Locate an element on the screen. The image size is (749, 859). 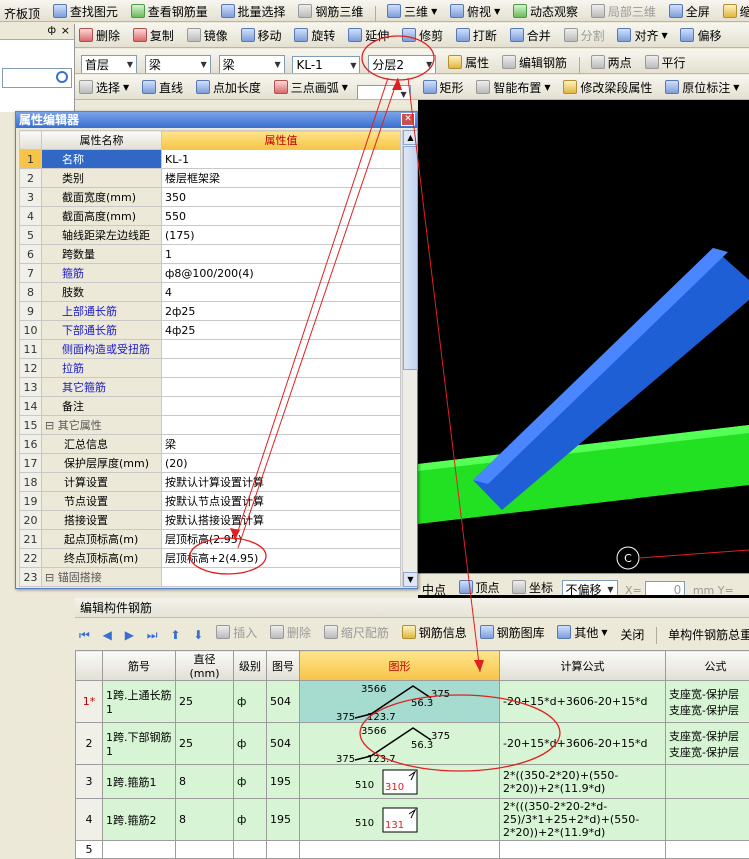
property-row: 11 侧面构造或受扭筋 is located at coordinates (210, 349).